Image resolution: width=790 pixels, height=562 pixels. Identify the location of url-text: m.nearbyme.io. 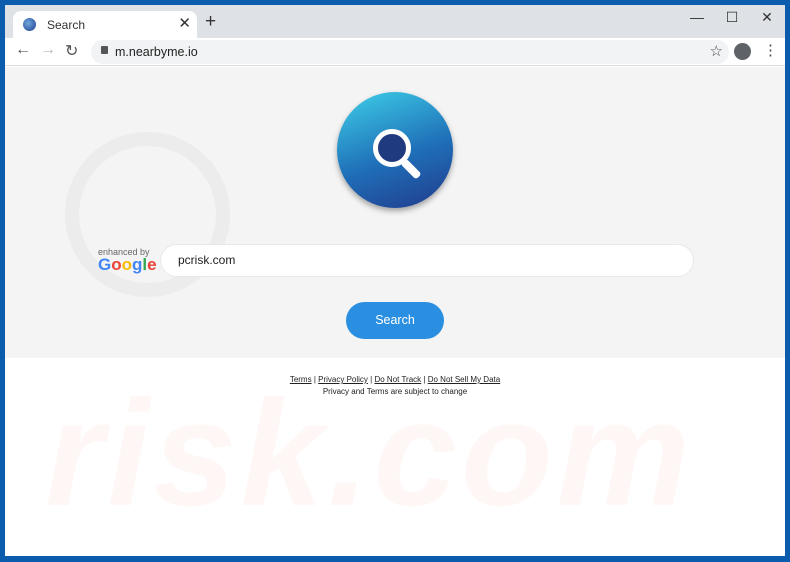
(156, 52).